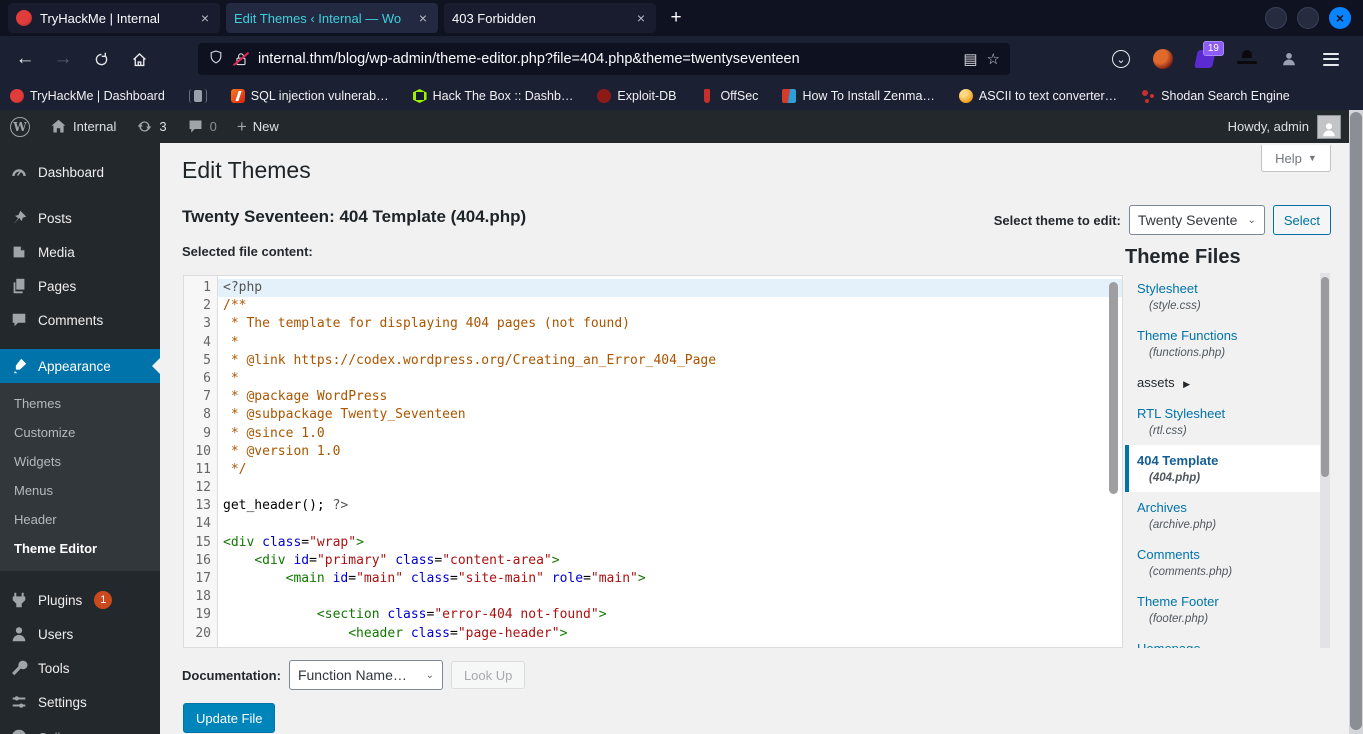  What do you see at coordinates (670, 306) in the screenshot?
I see `code-line: /**` at bounding box center [670, 306].